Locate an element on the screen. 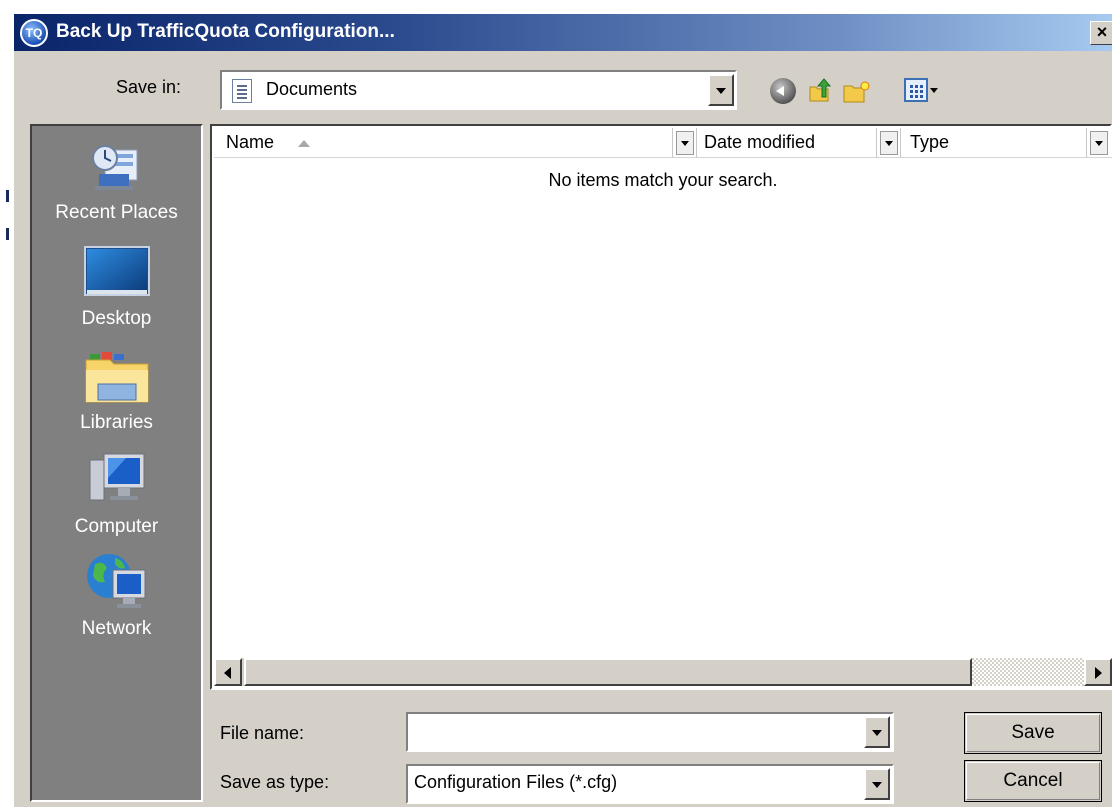  column-header-date-modified: Date modified is located at coordinates (759, 142).